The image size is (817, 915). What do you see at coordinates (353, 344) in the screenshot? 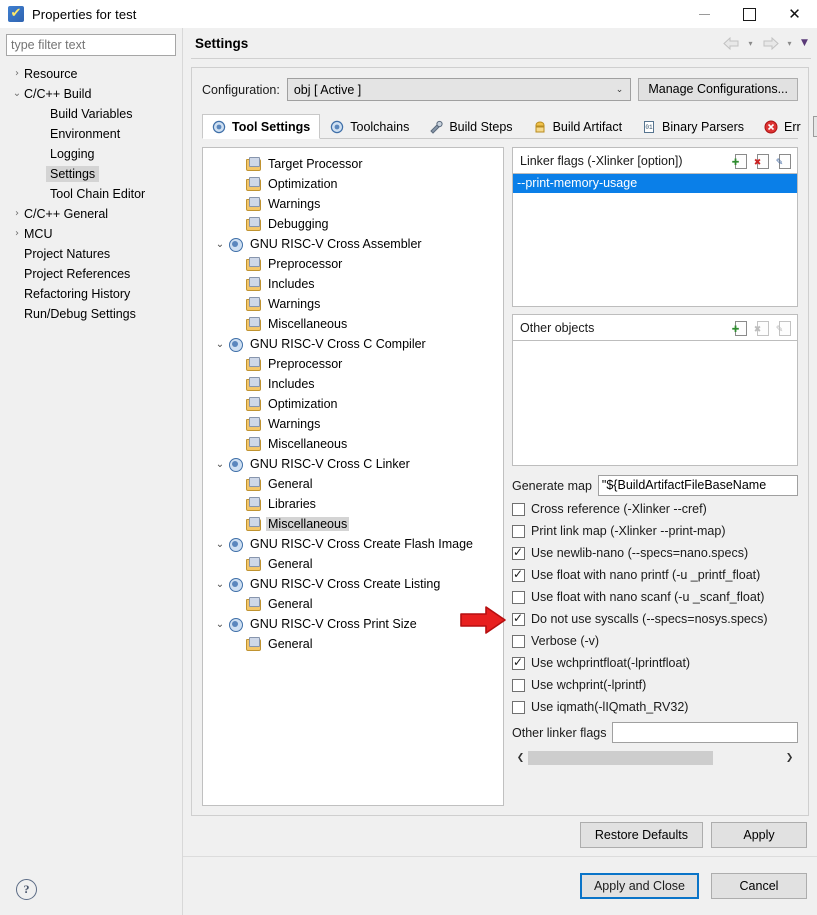
I see `tool-tree-item: ⌄ GNU RISC-V Cross C Compiler` at bounding box center [353, 344].